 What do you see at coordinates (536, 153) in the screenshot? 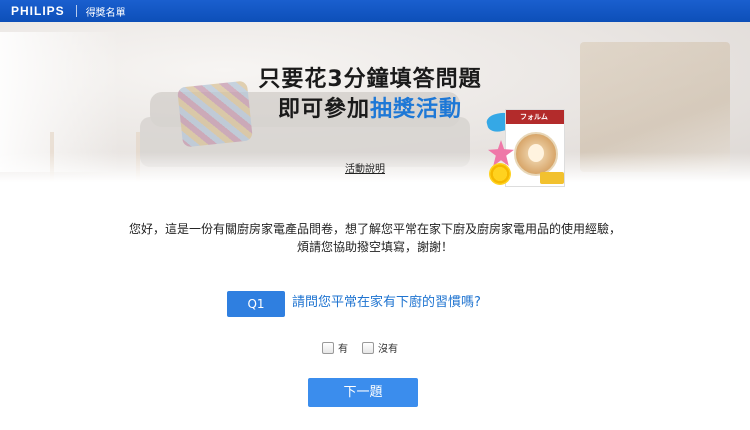
I see `bunny-pancake-image` at bounding box center [536, 153].